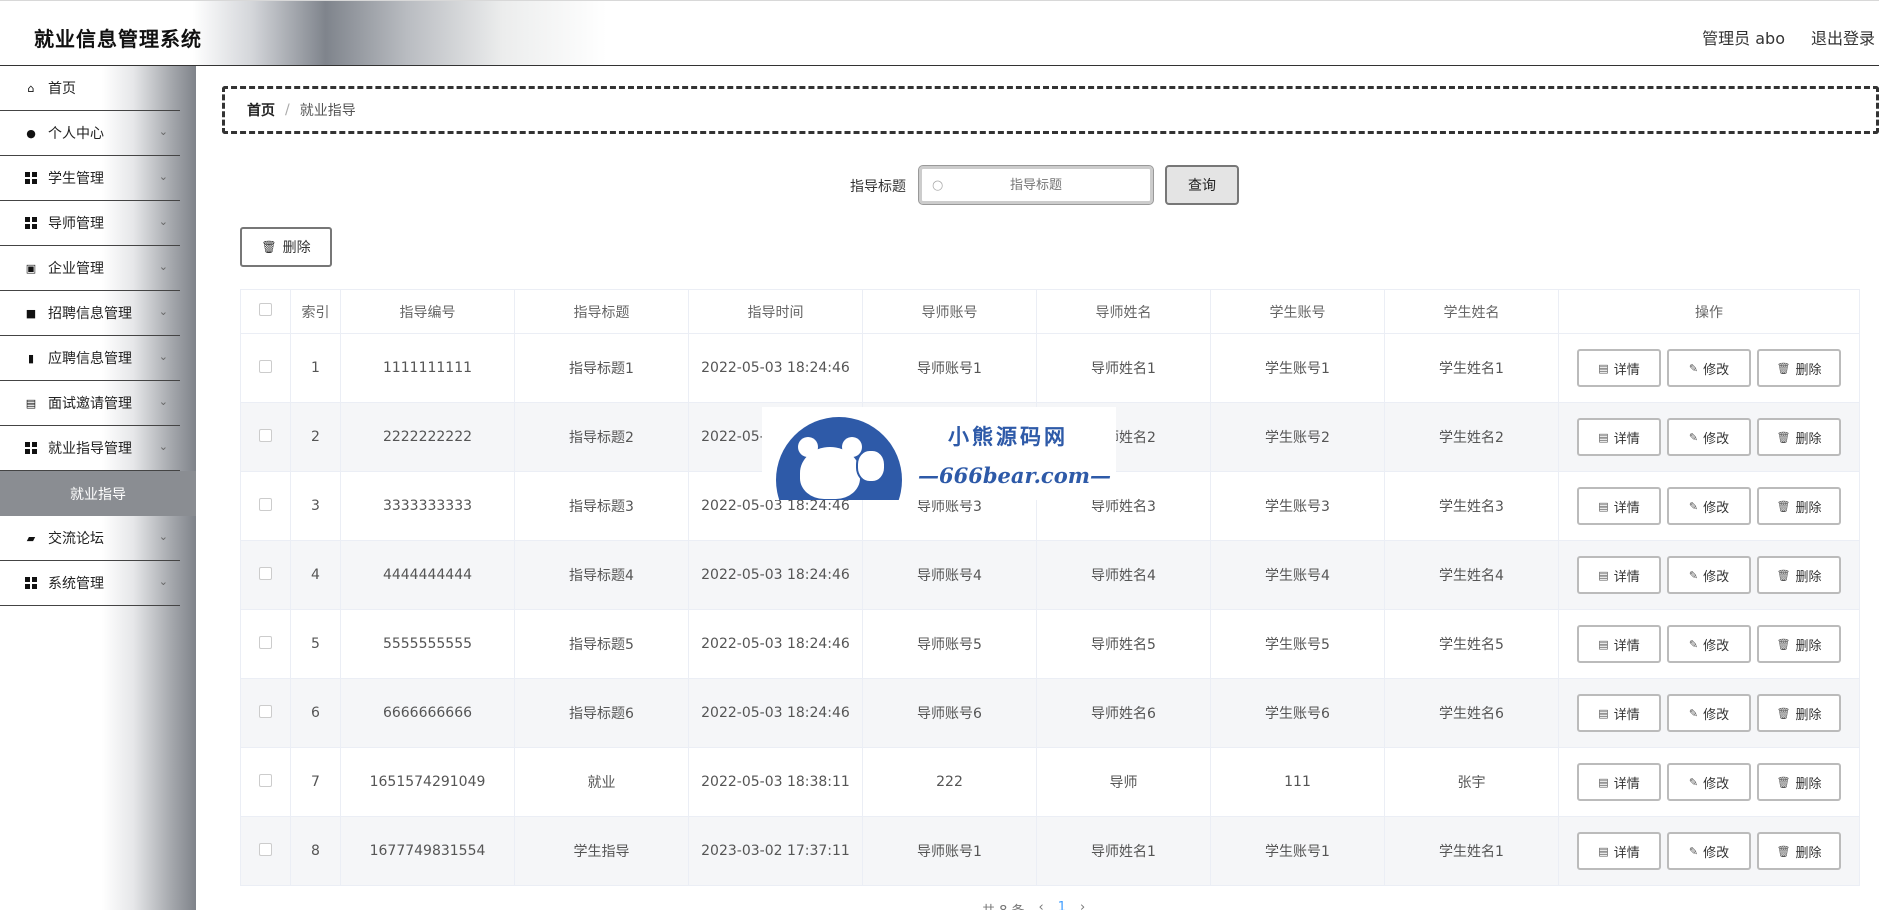 This screenshot has width=1879, height=910. I want to click on sidebar-item-top-7: ▤ 面试邀请管理 ⌄, so click(90, 403).